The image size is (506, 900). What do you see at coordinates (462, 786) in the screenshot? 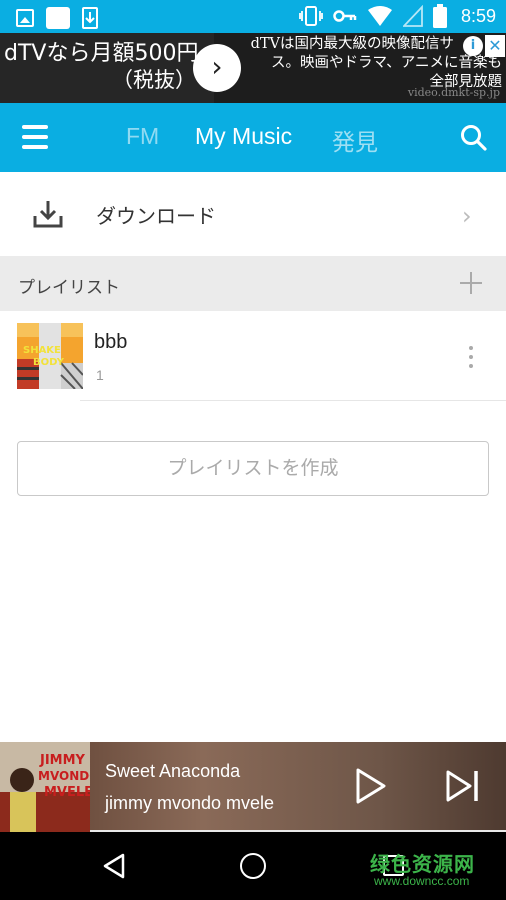
I see `skip-next-icon` at bounding box center [462, 786].